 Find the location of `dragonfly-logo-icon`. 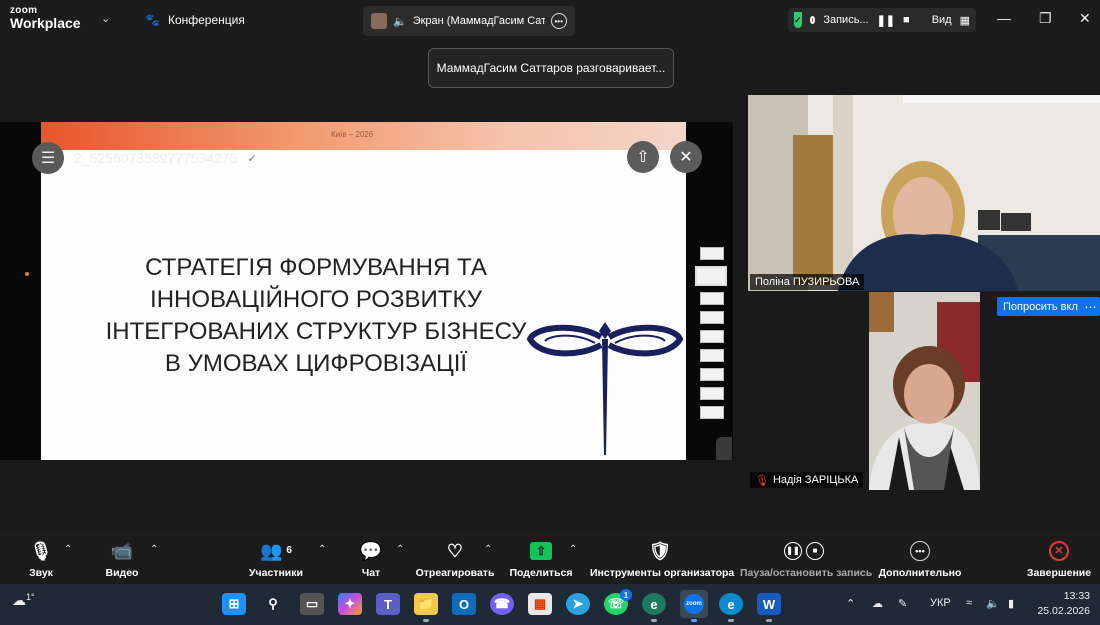

dragonfly-logo-icon is located at coordinates (605, 388).